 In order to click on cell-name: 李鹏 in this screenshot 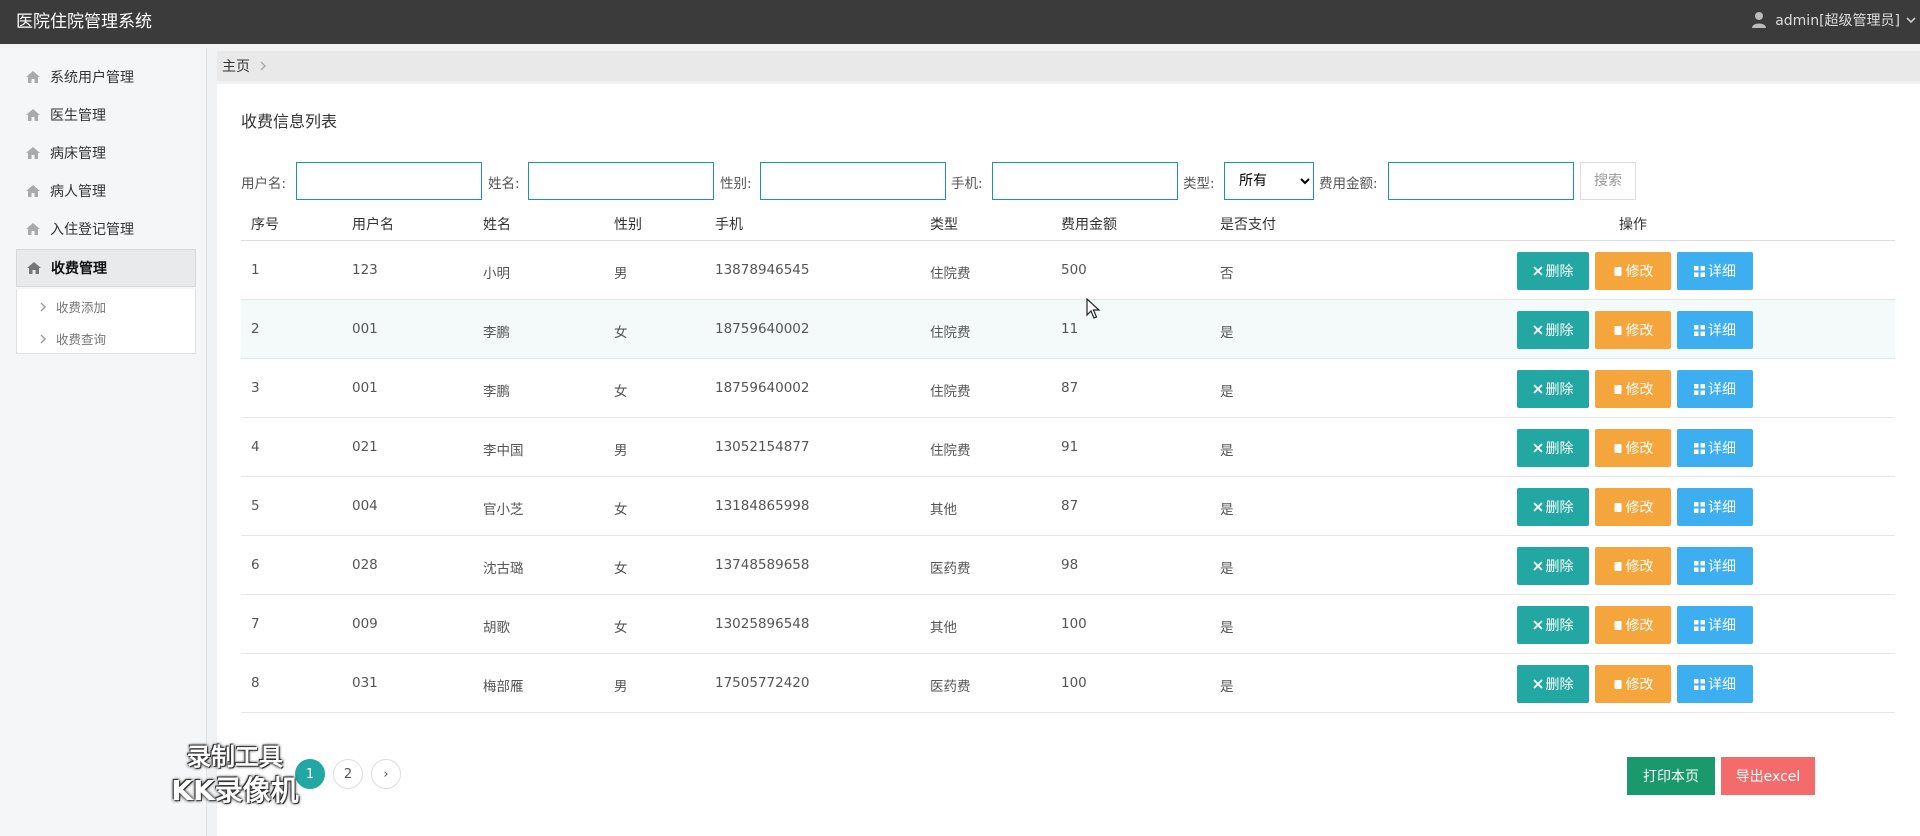, I will do `click(496, 333)`.